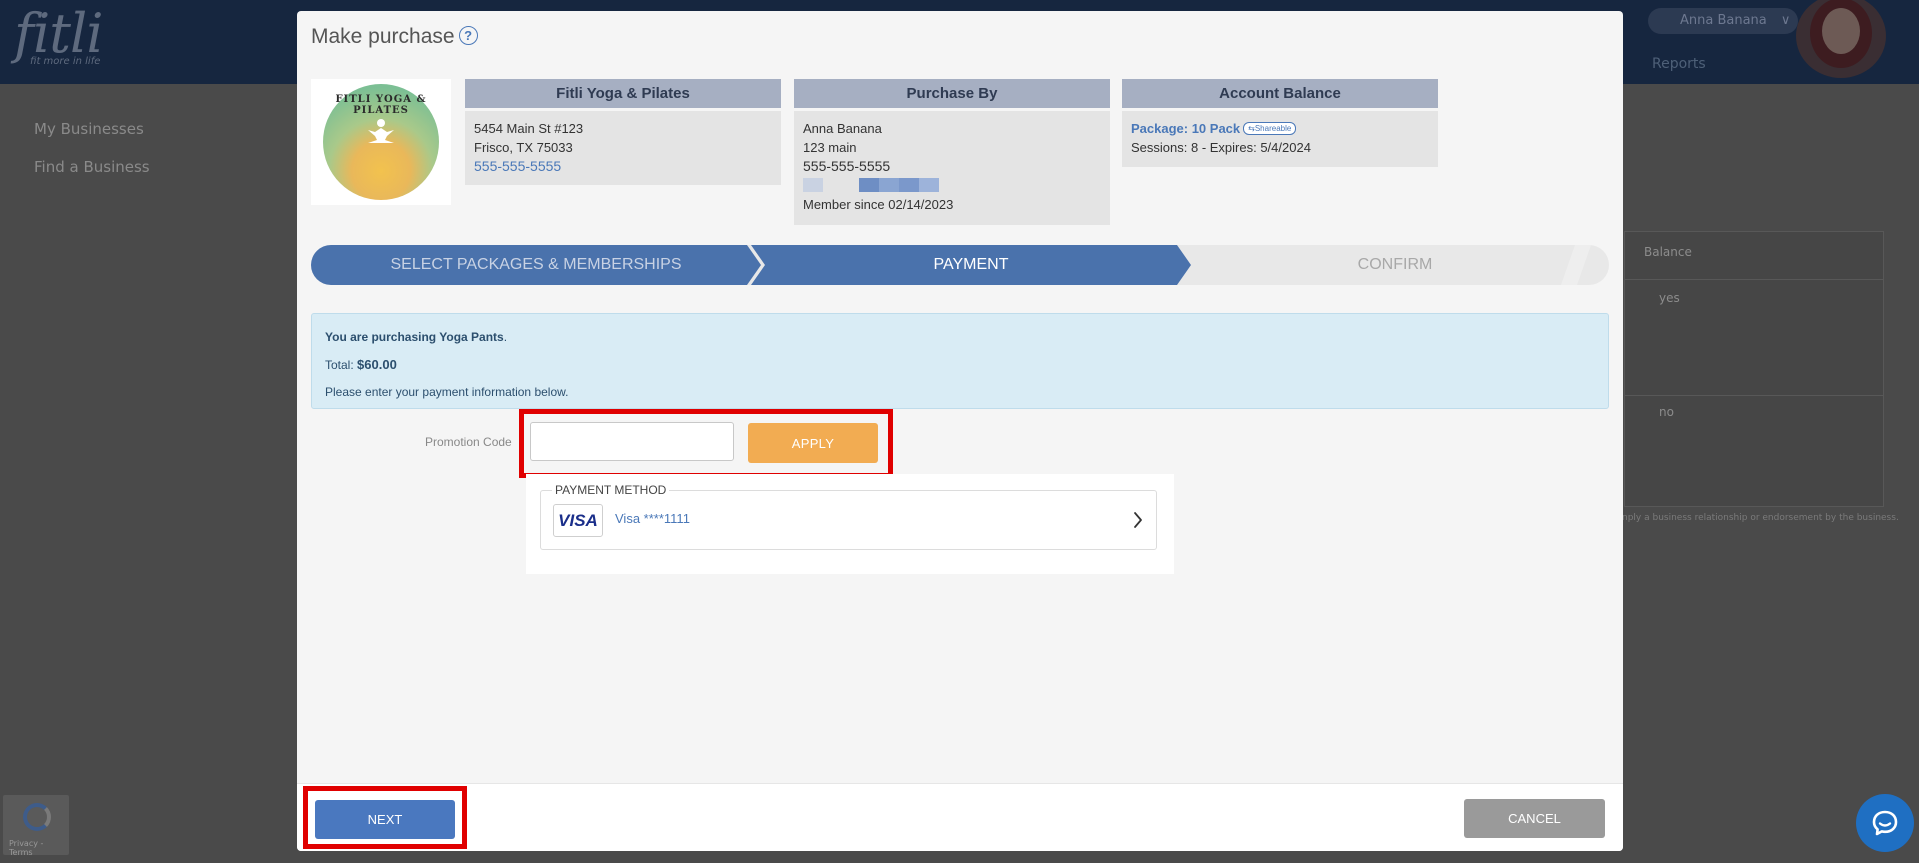 The image size is (1919, 863). I want to click on highlight-next-button, so click(385, 817).